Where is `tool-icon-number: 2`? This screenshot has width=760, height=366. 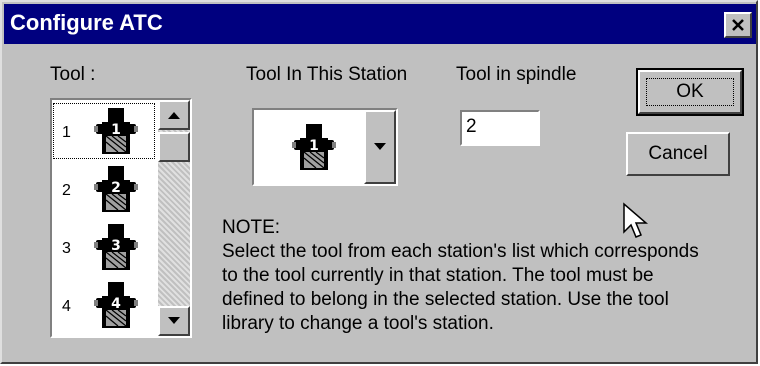 tool-icon-number: 2 is located at coordinates (116, 188).